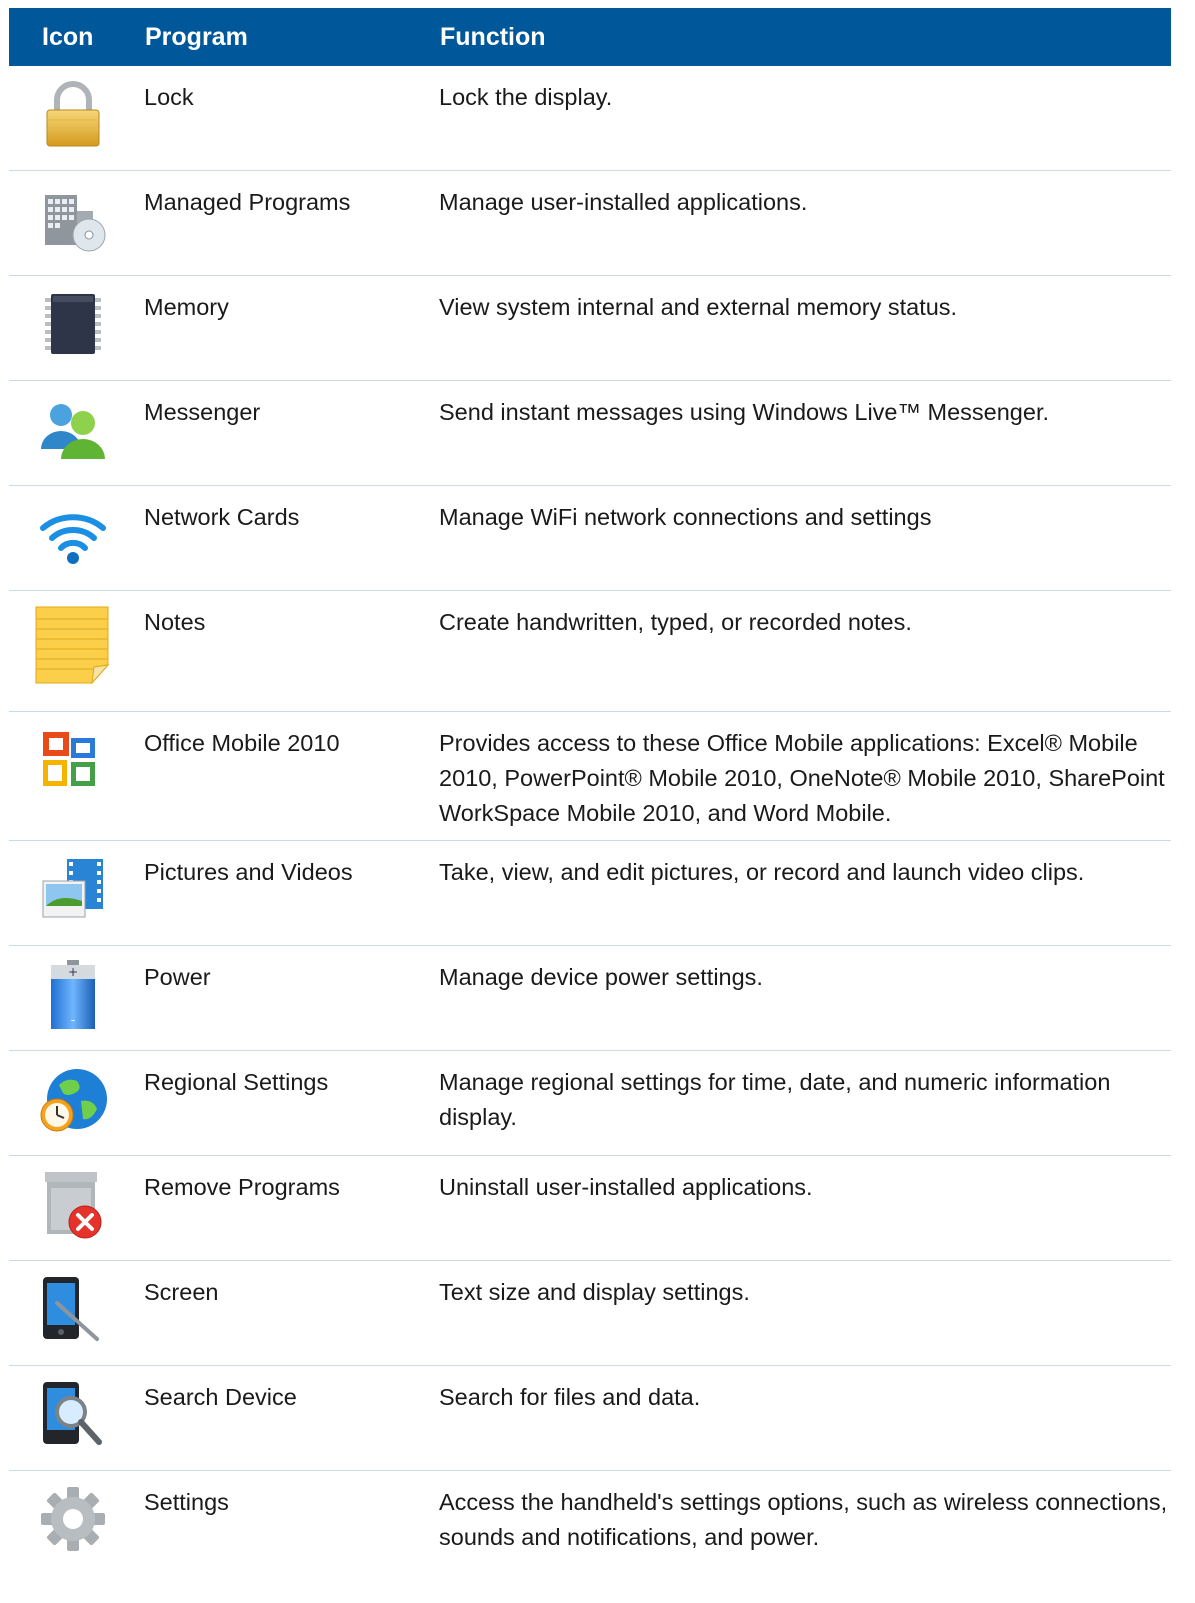  What do you see at coordinates (601, 977) in the screenshot?
I see `program-function: Manage device power settings.` at bounding box center [601, 977].